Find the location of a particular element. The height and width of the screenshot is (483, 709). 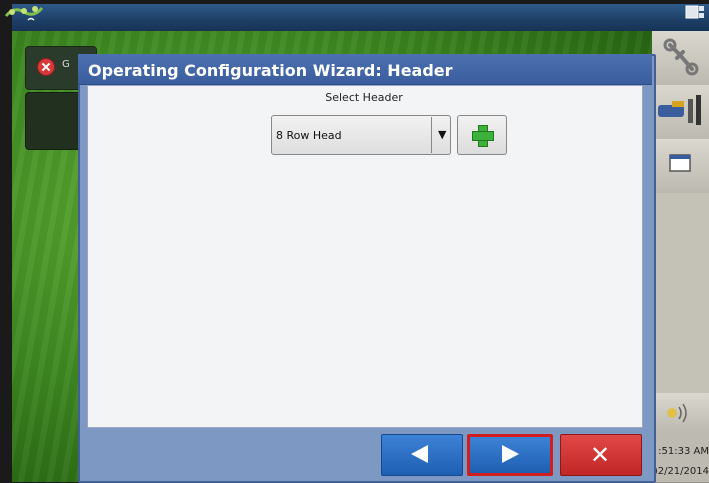

wrench-icon is located at coordinates (681, 57).